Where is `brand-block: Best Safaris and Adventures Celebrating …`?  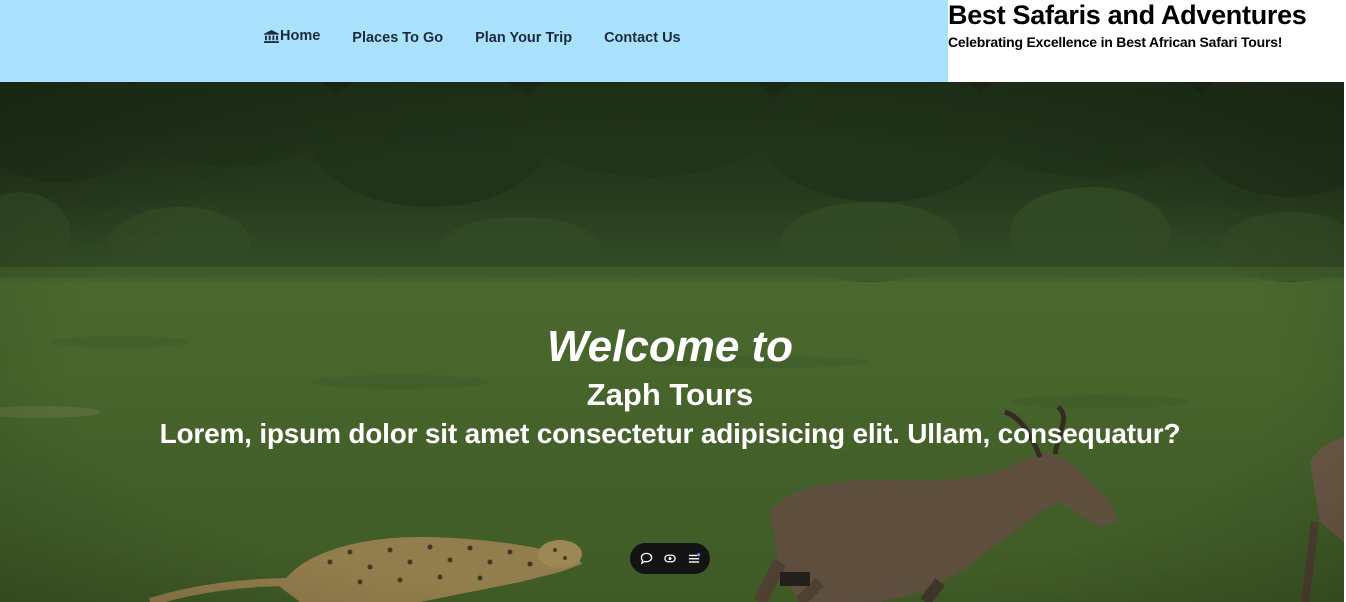
brand-block: Best Safaris and Adventures Celebrating … is located at coordinates (1147, 41).